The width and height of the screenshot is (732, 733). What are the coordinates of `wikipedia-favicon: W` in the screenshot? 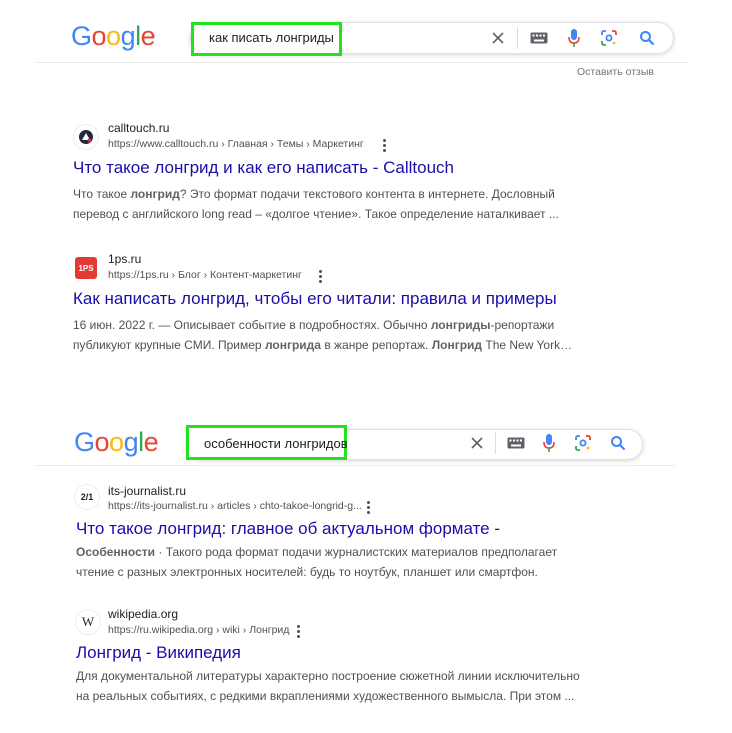 It's located at (88, 622).